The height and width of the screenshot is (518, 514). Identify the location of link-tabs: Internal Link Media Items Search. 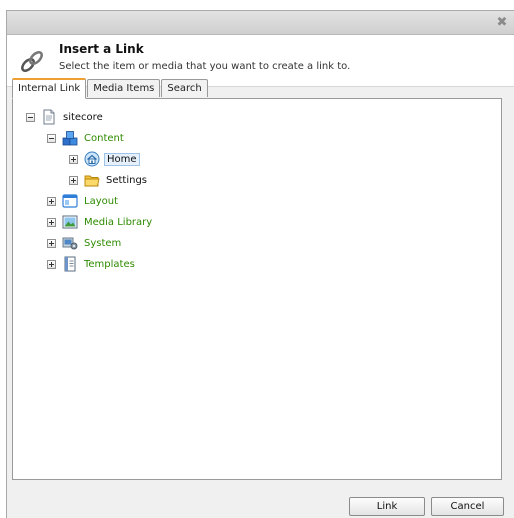
(110, 88).